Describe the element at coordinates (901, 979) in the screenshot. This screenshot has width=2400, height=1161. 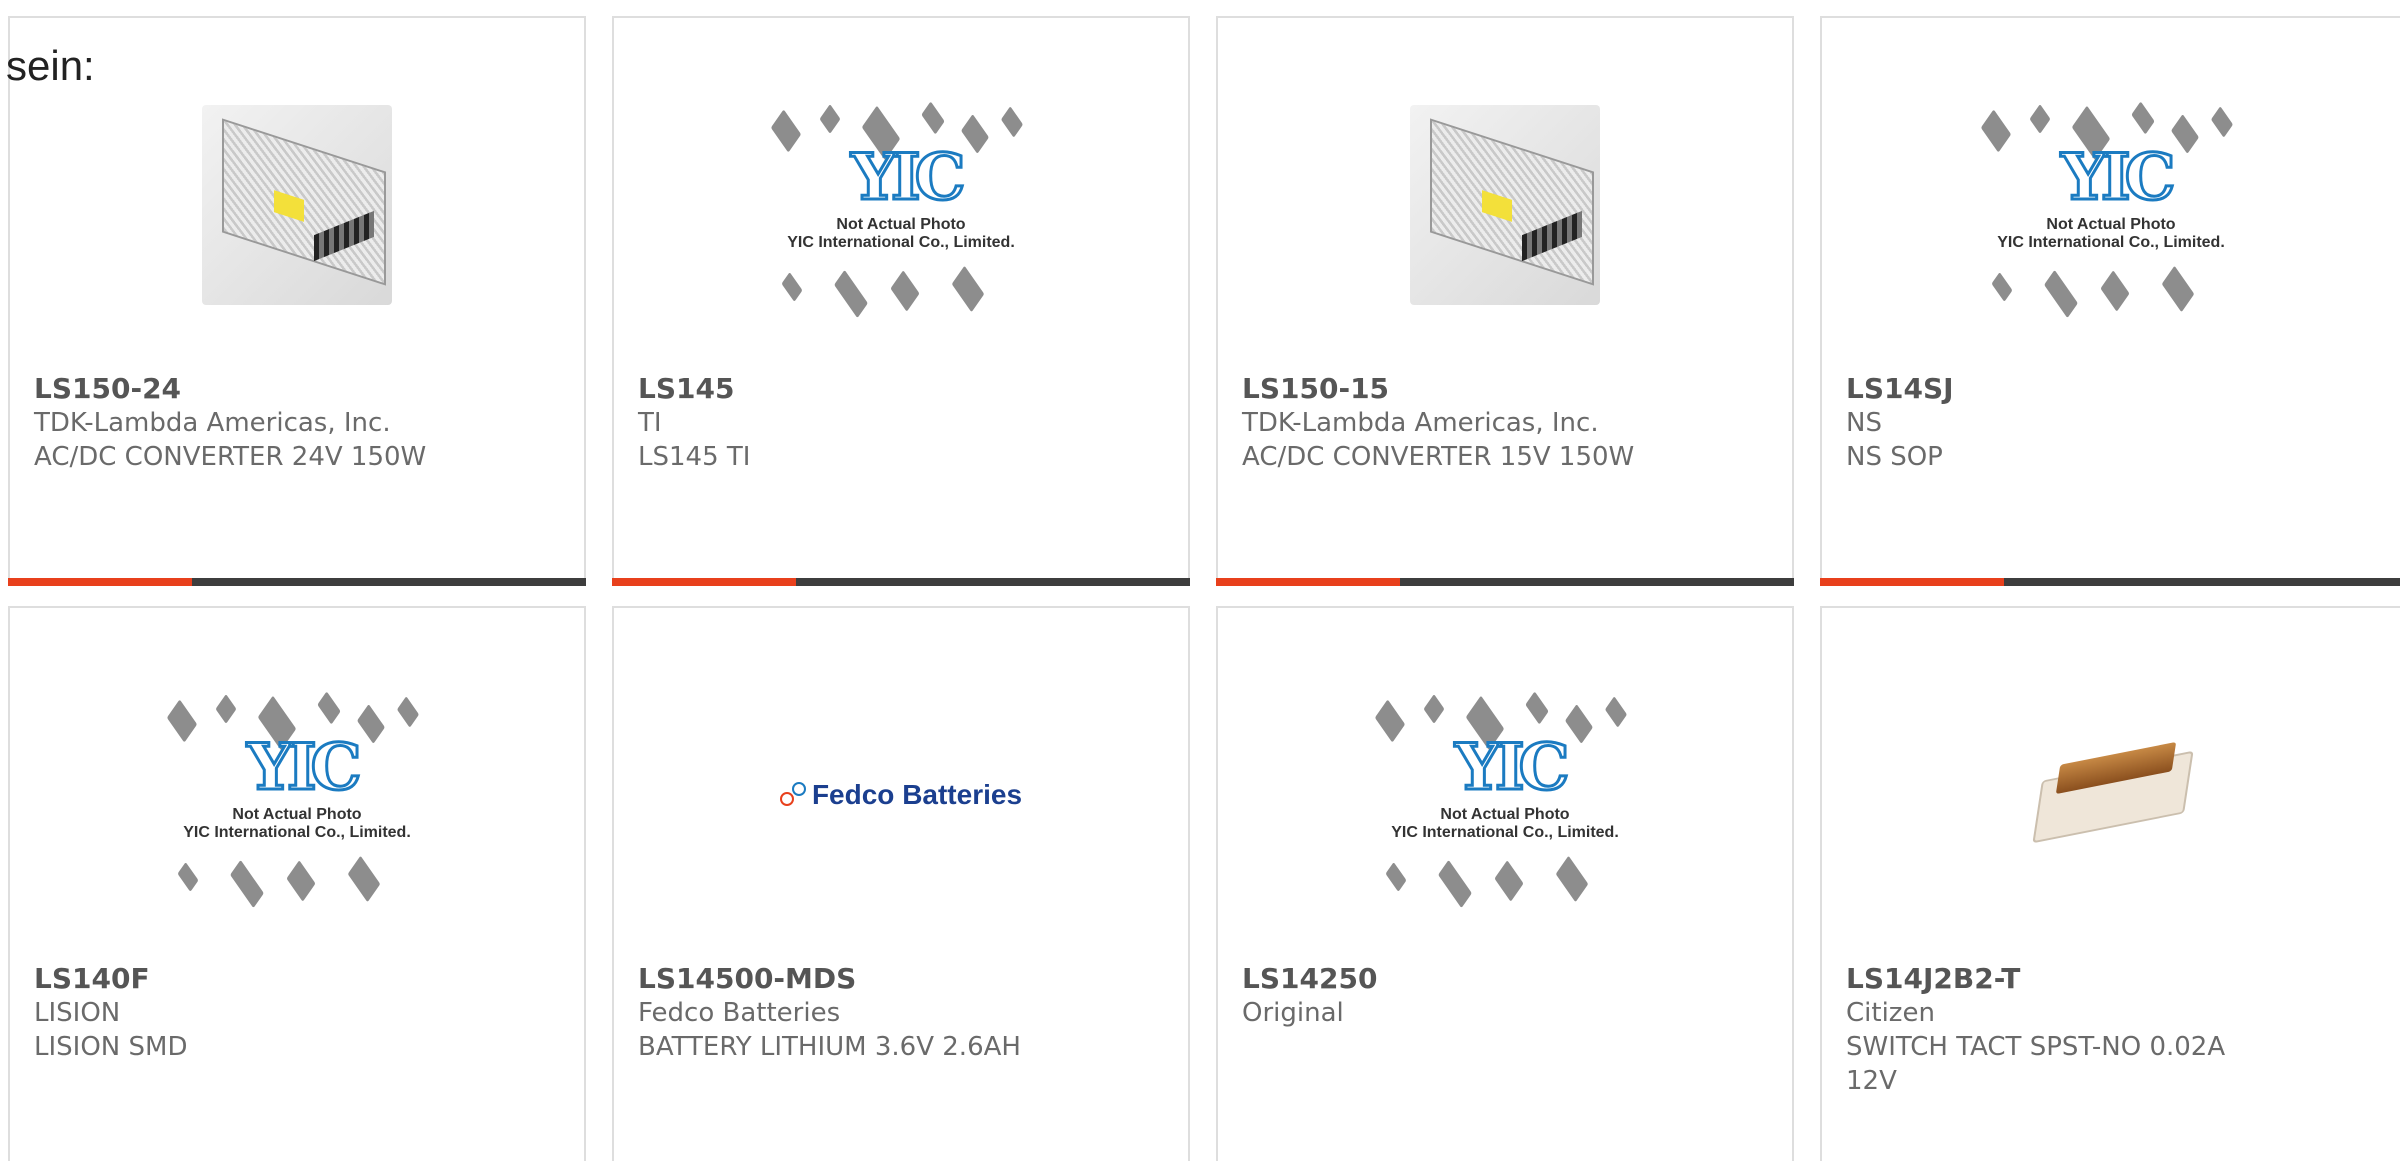
I see `part-number: LS14500-MDS` at that location.